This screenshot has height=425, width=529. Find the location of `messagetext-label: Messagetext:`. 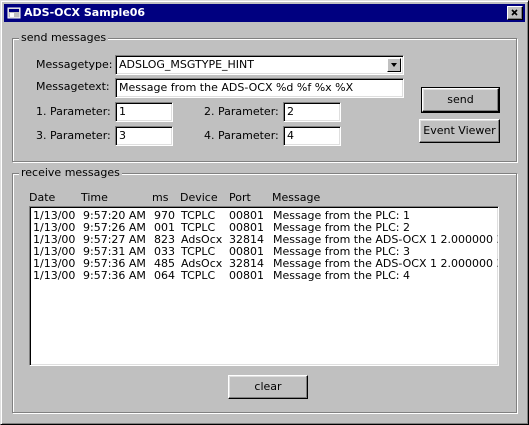

messagetext-label: Messagetext: is located at coordinates (73, 86).